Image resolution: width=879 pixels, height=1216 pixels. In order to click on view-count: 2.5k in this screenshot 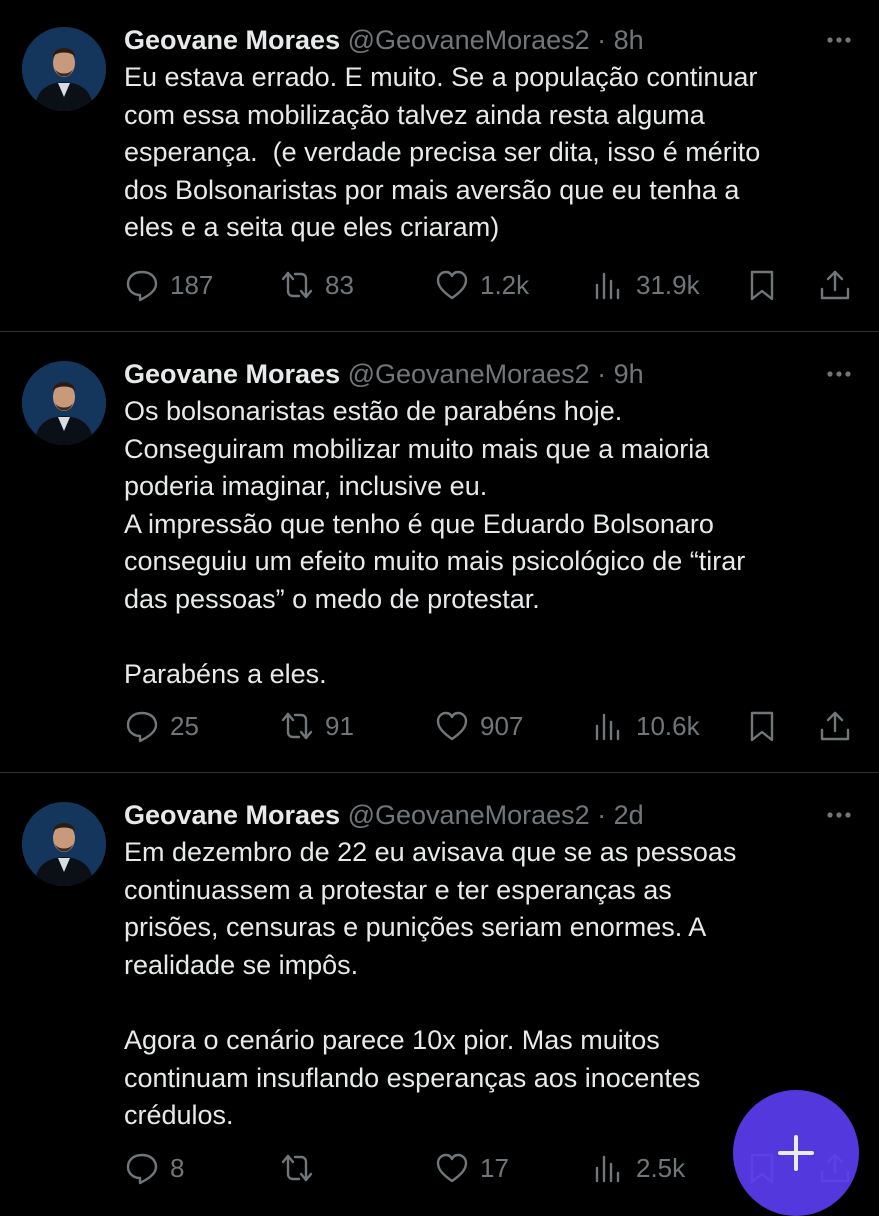, I will do `click(661, 1167)`.